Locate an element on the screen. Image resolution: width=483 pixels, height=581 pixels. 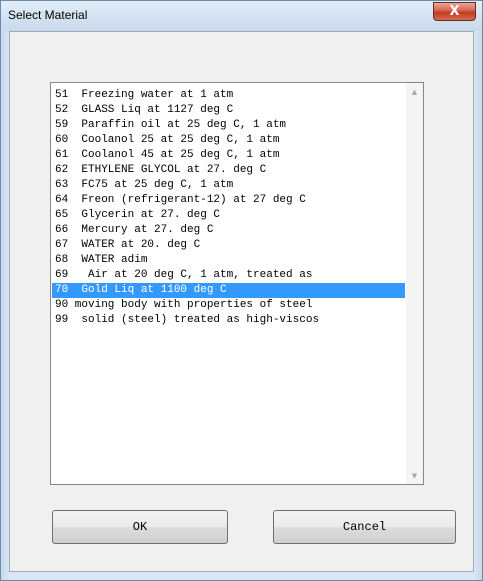
title-bar: Select Material X is located at coordinates (241, 16).